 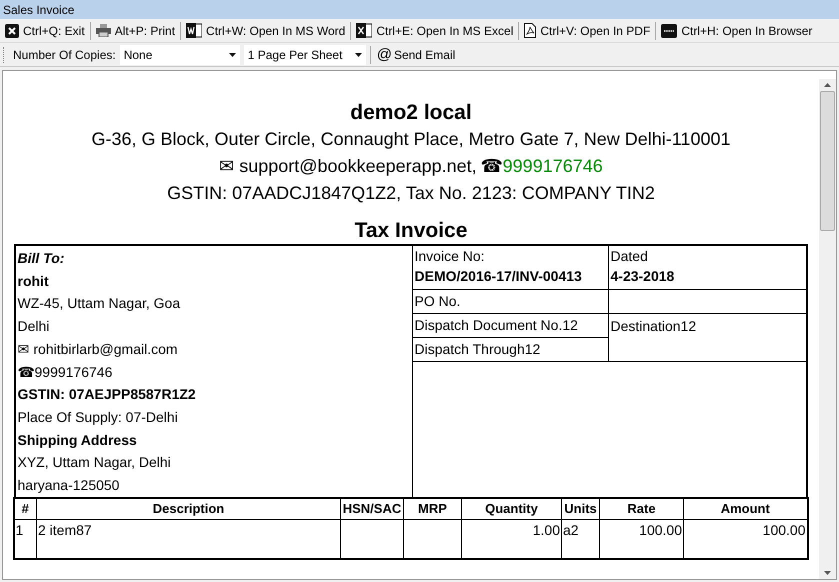 What do you see at coordinates (34, 326) in the screenshot?
I see `bill-to-line: Delhi` at bounding box center [34, 326].